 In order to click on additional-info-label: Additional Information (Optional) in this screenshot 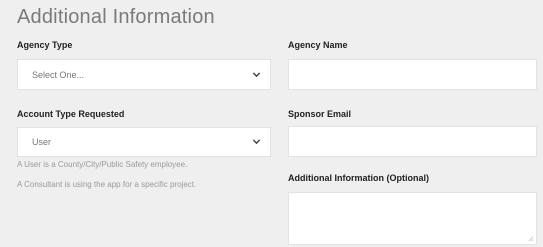, I will do `click(358, 178)`.